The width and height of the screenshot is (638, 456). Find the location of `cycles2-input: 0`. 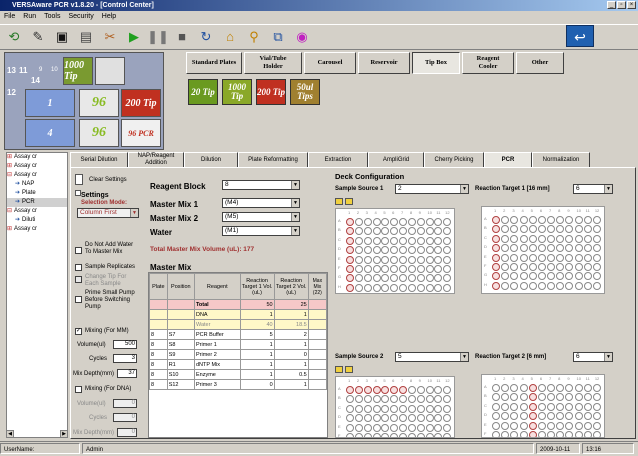

cycles2-input: 0 is located at coordinates (125, 417).